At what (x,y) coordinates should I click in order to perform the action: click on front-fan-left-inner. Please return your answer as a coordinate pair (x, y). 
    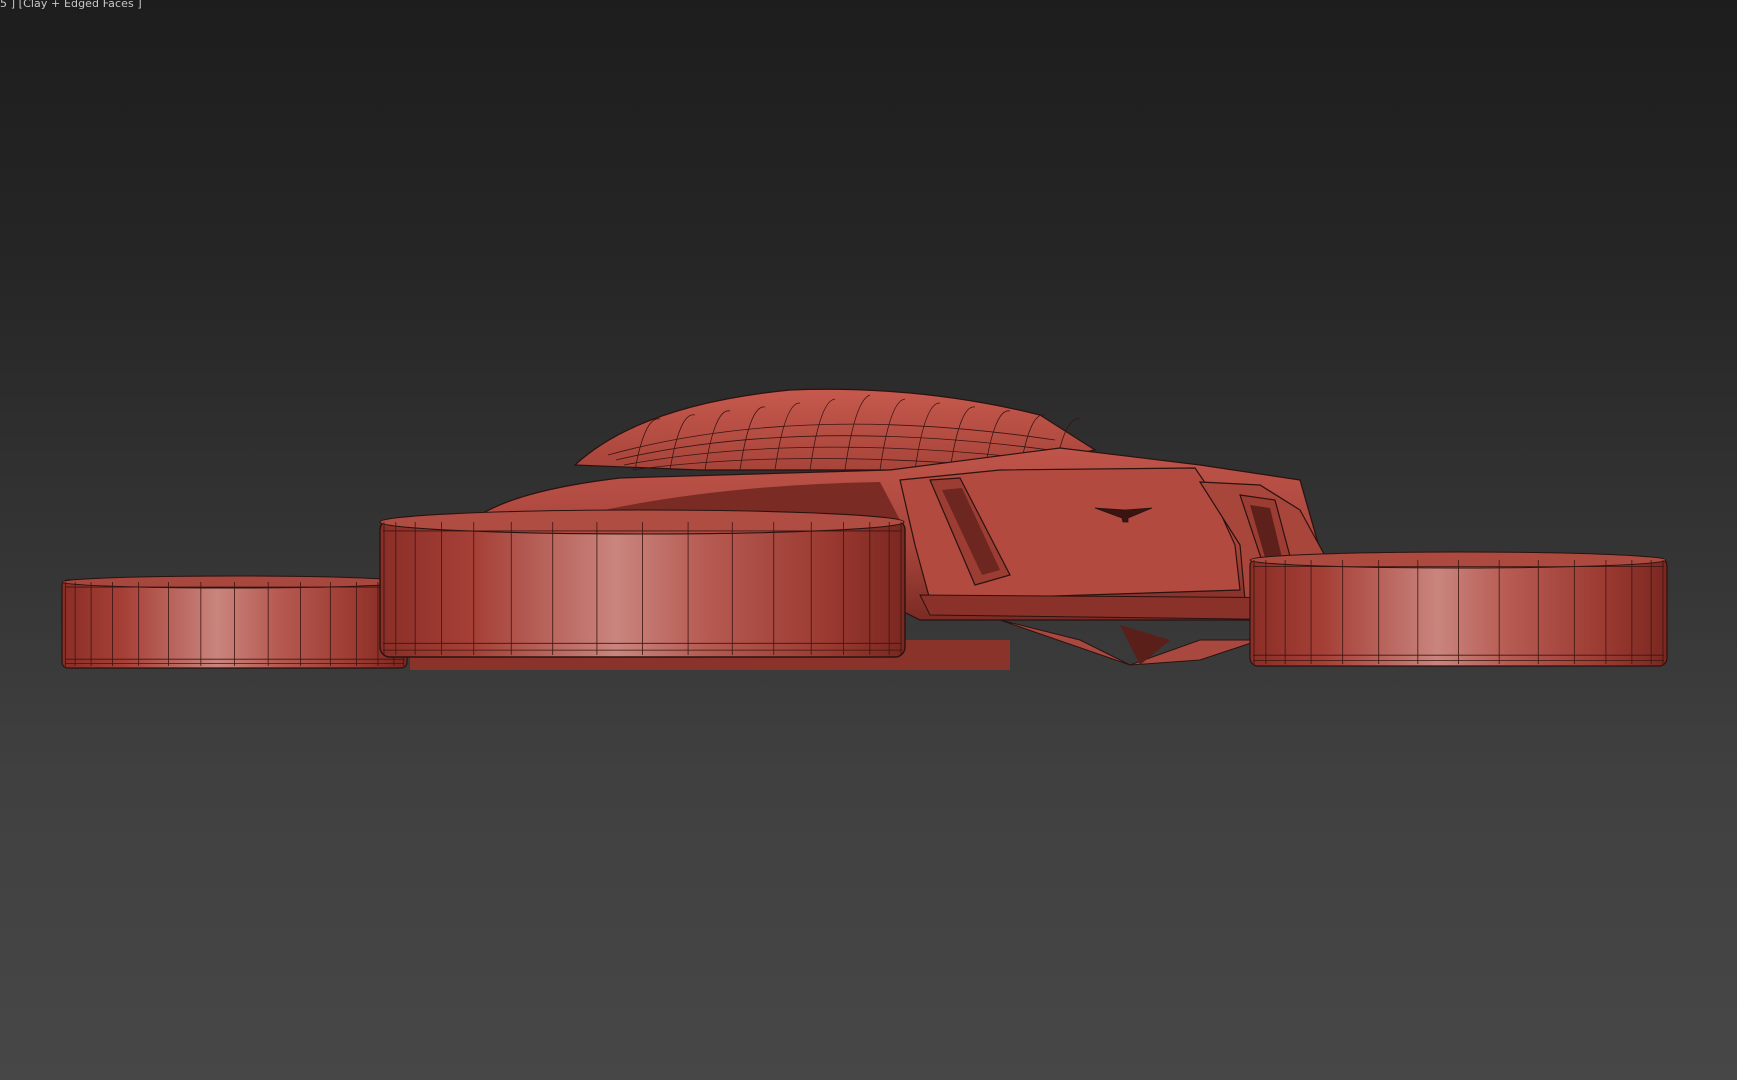
    Looking at the image, I should click on (642, 583).